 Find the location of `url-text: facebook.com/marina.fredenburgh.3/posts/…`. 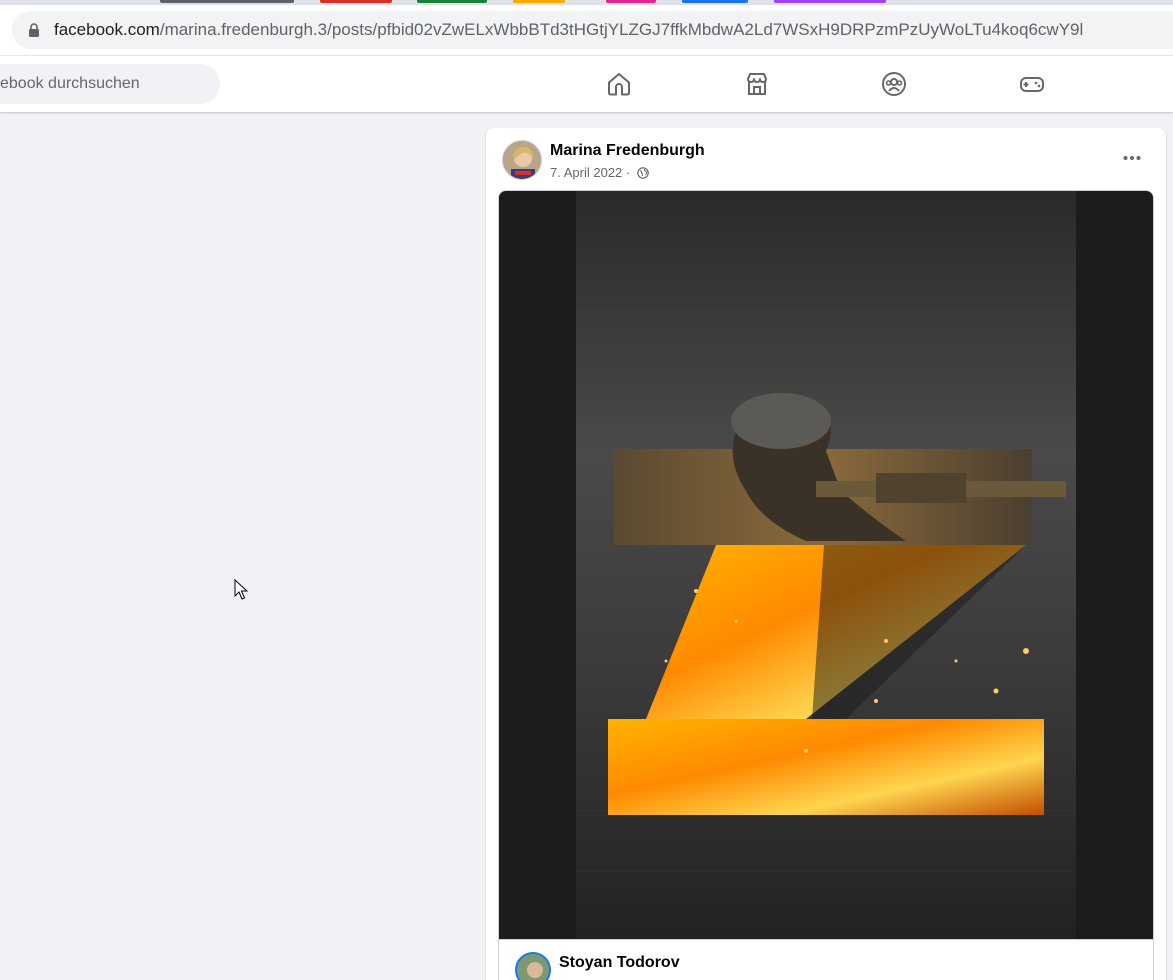

url-text: facebook.com/marina.fredenburgh.3/posts/… is located at coordinates (568, 30).